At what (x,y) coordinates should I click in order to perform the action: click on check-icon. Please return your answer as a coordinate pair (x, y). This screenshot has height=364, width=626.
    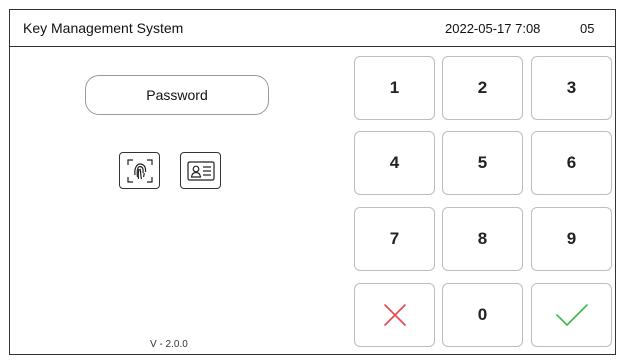
    Looking at the image, I should click on (571, 315).